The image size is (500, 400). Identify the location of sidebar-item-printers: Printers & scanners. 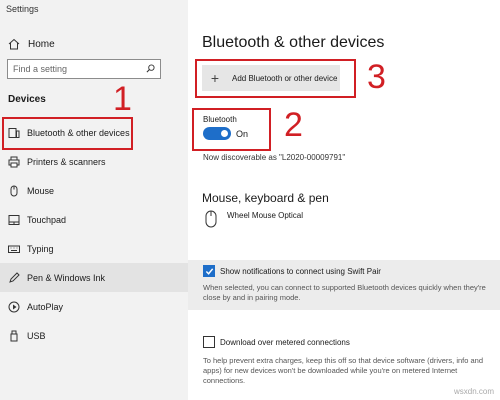
(94, 161).